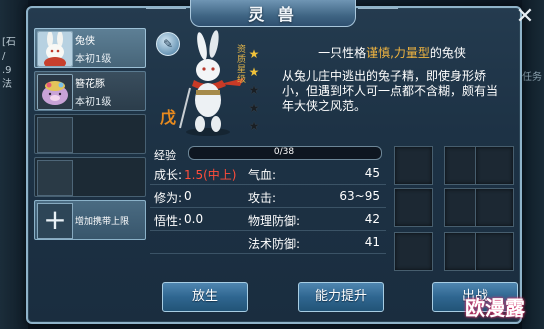 This screenshot has width=544, height=329. Describe the element at coordinates (205, 297) in the screenshot. I see `release-button: 放生` at that location.